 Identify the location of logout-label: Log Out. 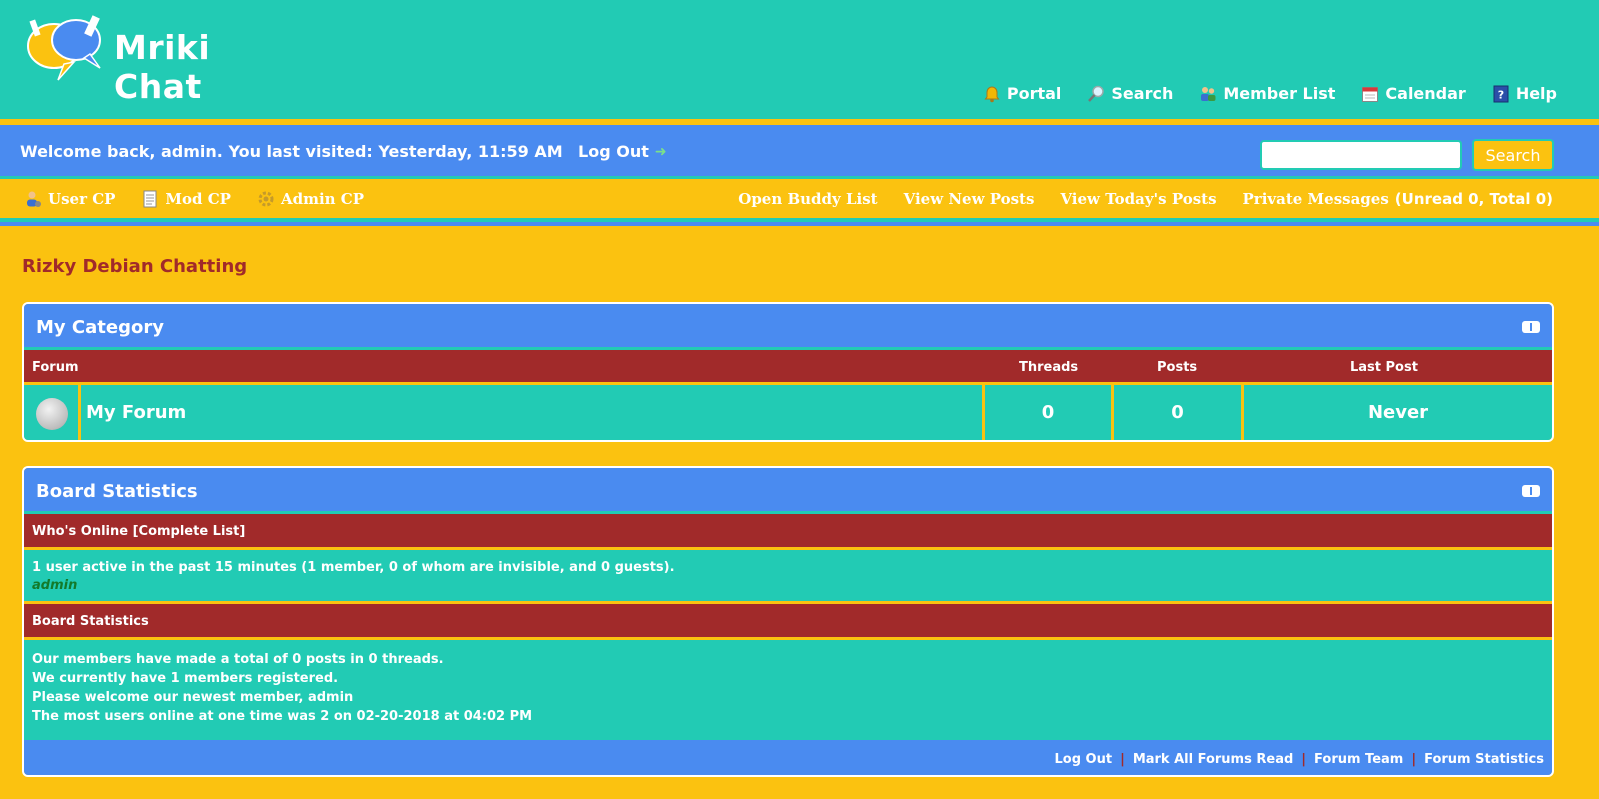
(613, 151).